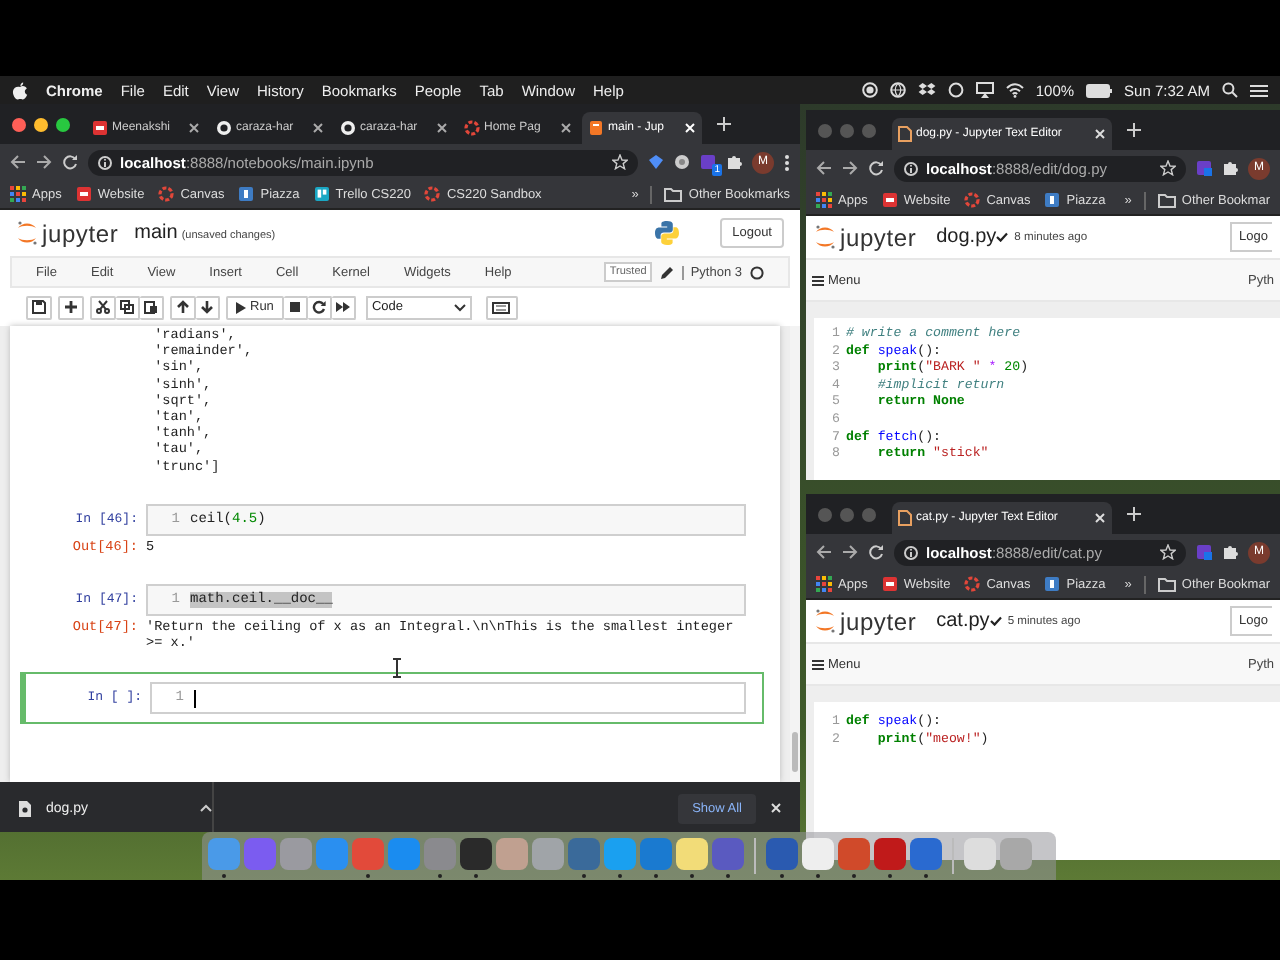 This screenshot has width=1280, height=960. I want to click on python-logo-icon, so click(667, 233).